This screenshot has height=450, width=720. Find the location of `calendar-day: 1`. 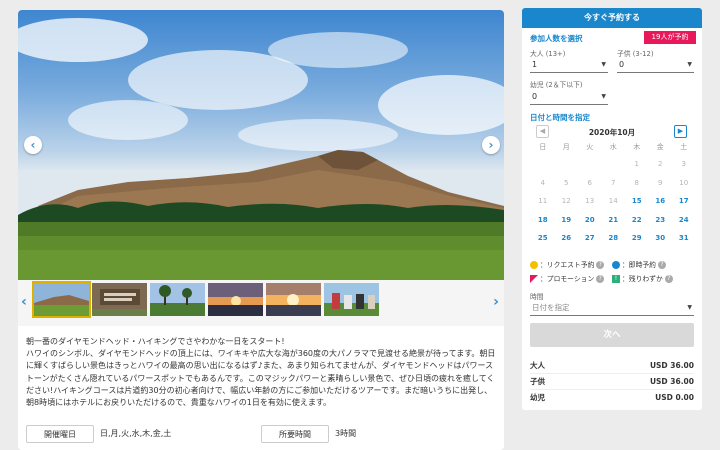

calendar-day: 1 is located at coordinates (636, 164).